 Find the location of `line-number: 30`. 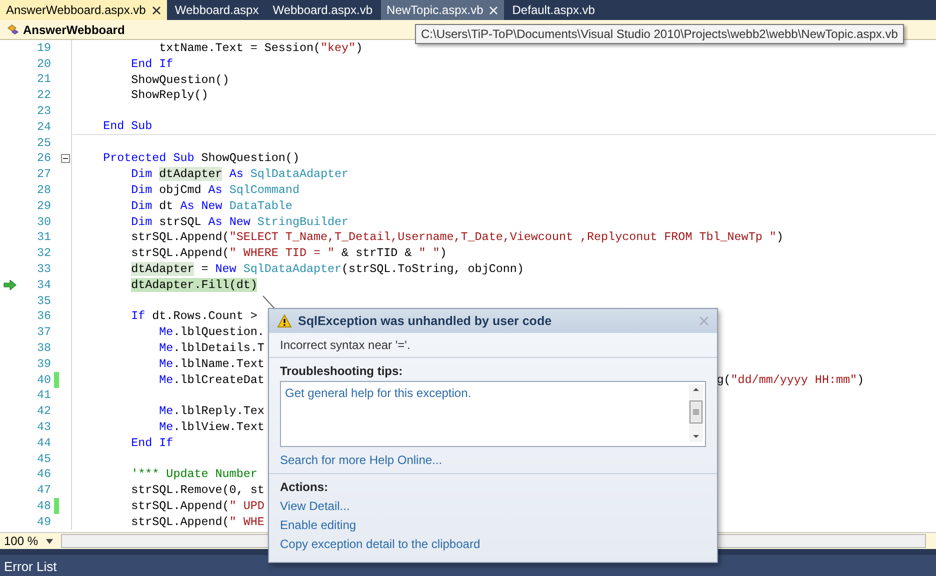

line-number: 30 is located at coordinates (43, 221).